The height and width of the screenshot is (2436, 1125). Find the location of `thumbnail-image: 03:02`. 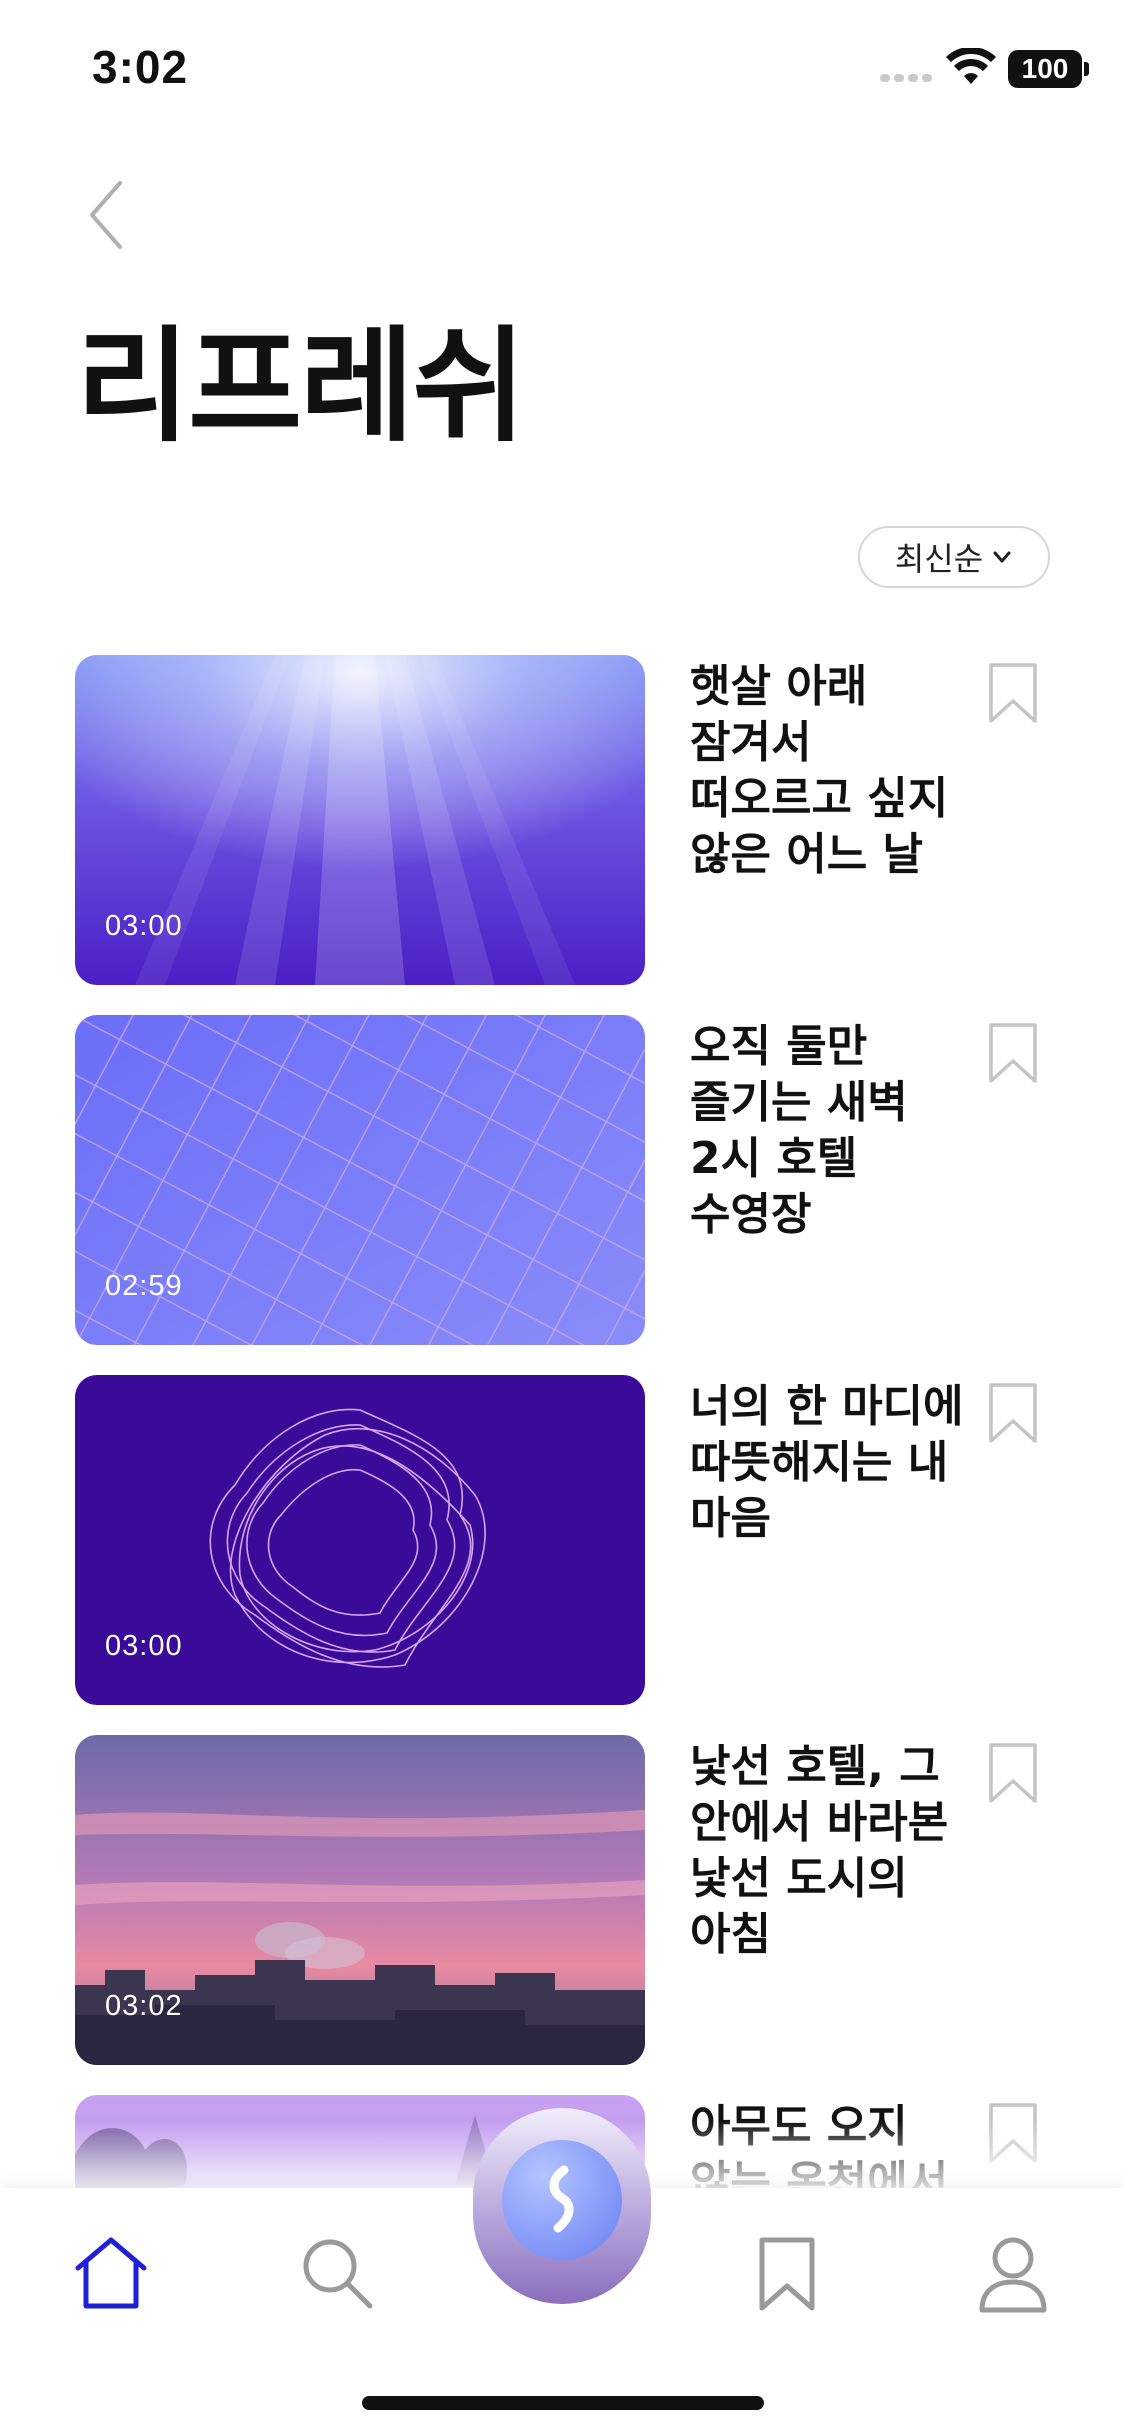

thumbnail-image: 03:02 is located at coordinates (360, 1900).